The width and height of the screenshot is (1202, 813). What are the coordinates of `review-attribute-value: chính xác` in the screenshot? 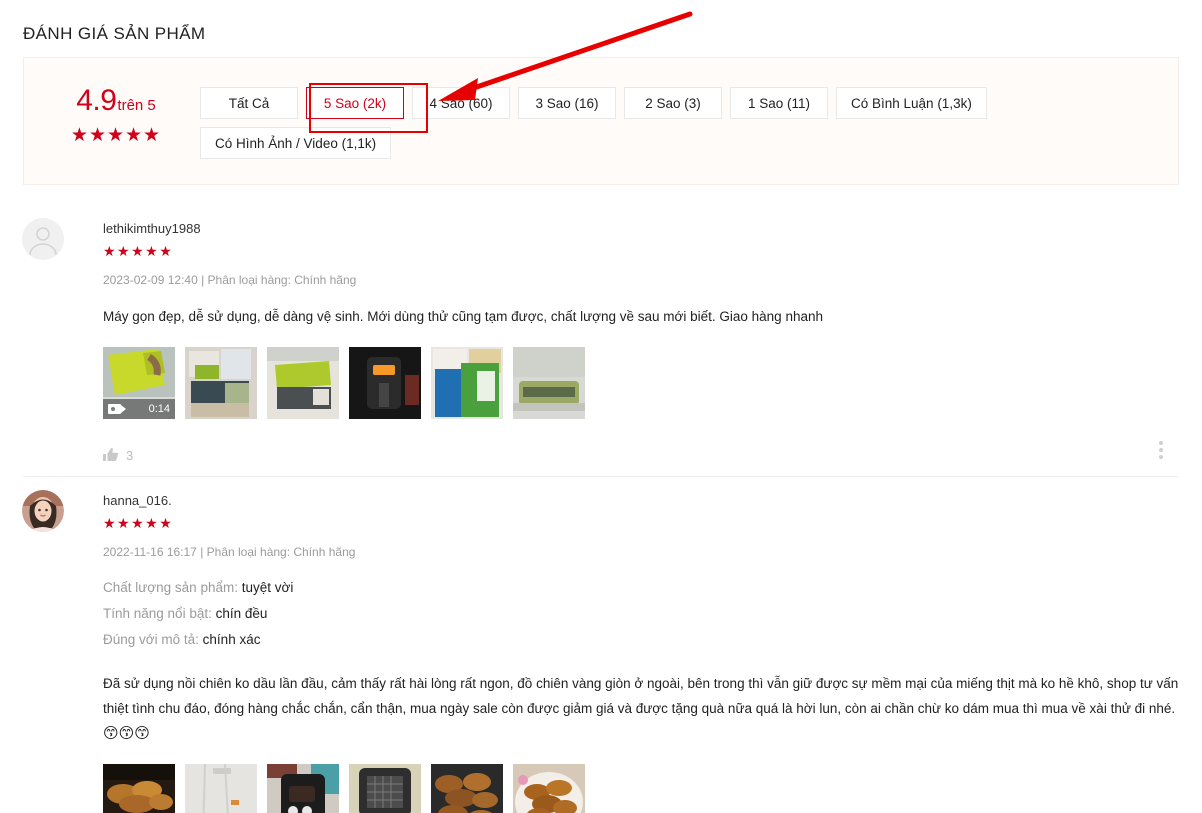 It's located at (231, 639).